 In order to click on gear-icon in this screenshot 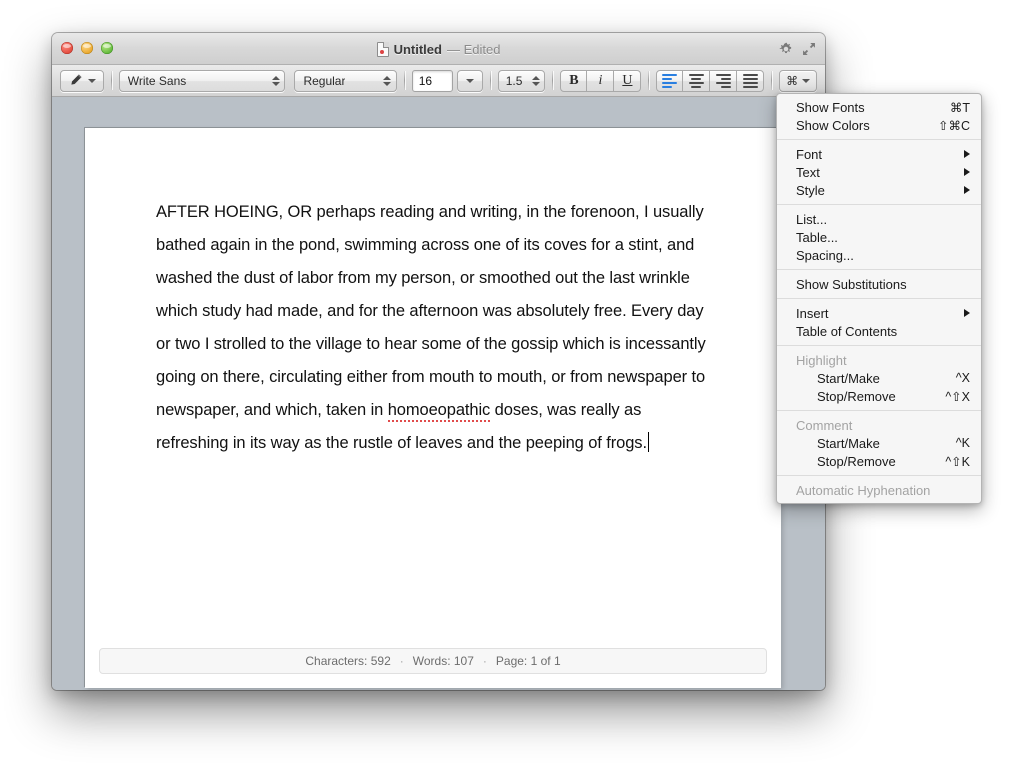, I will do `click(786, 49)`.